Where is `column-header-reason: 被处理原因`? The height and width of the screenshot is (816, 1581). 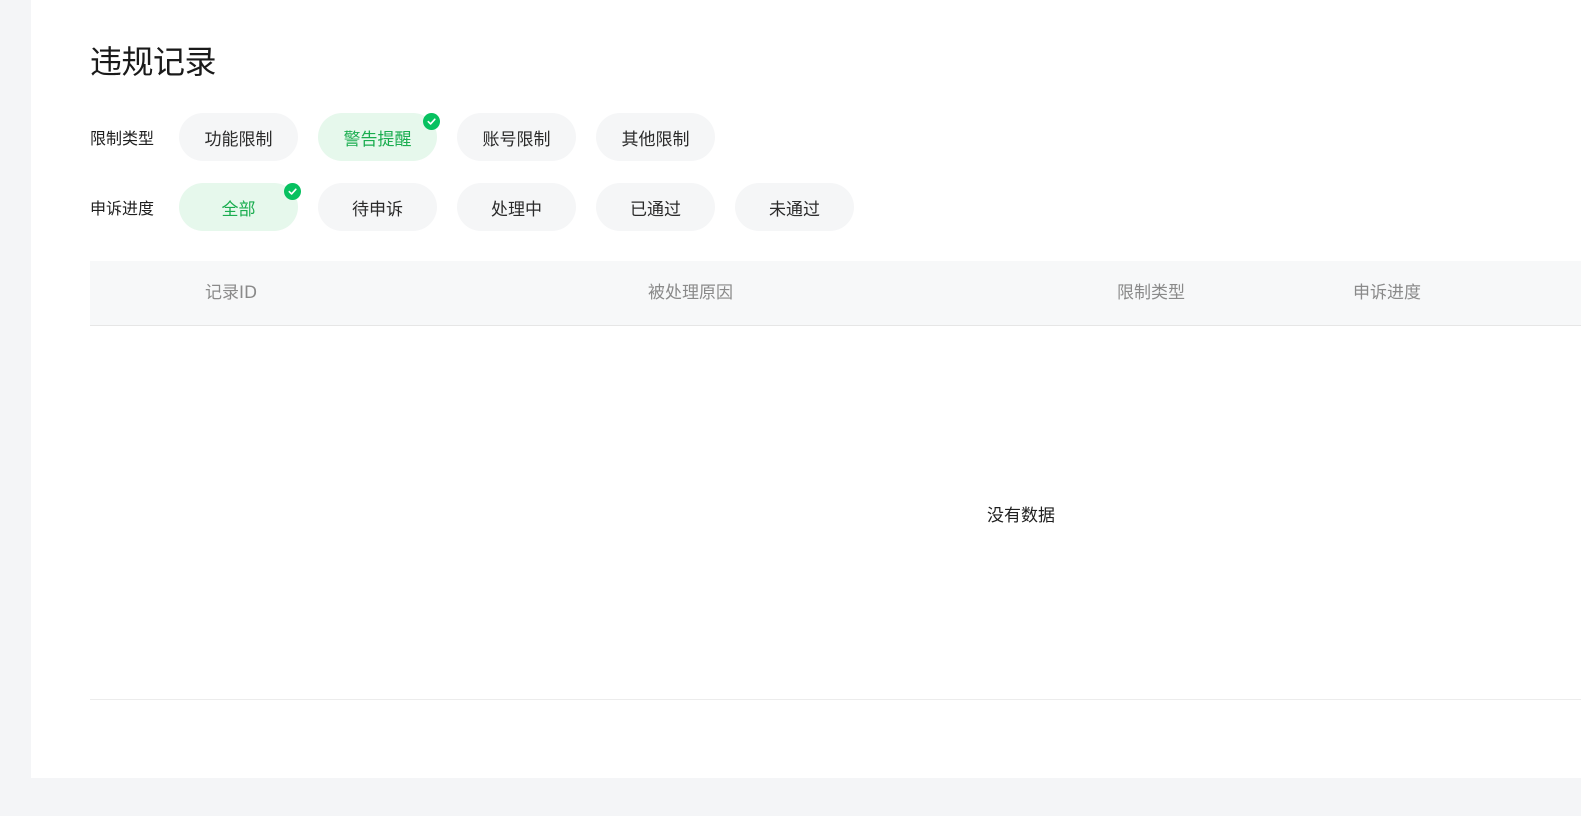 column-header-reason: 被处理原因 is located at coordinates (690, 293).